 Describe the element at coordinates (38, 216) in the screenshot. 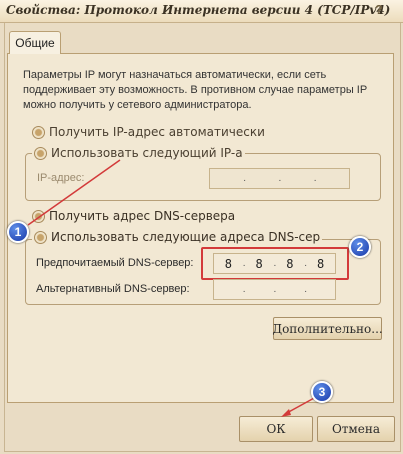

I see `radio-dns-auto-circle` at that location.